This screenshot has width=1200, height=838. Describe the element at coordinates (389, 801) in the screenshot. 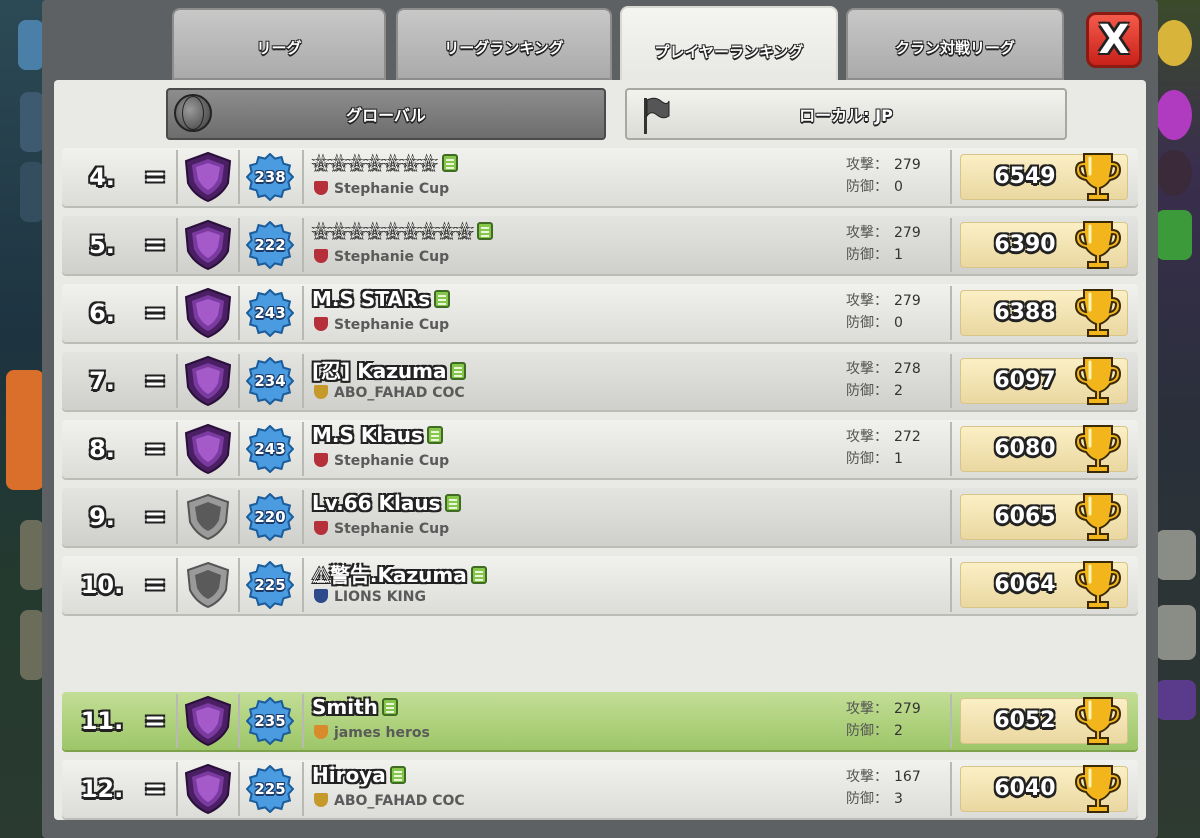

I see `clan-name: ABO_FAHAD COC` at that location.